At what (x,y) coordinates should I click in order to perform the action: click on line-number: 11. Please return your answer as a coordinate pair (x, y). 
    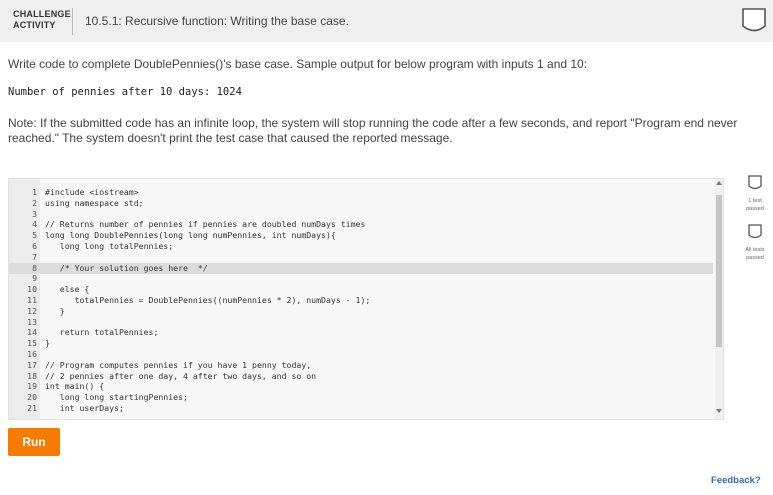
    Looking at the image, I should click on (32, 300).